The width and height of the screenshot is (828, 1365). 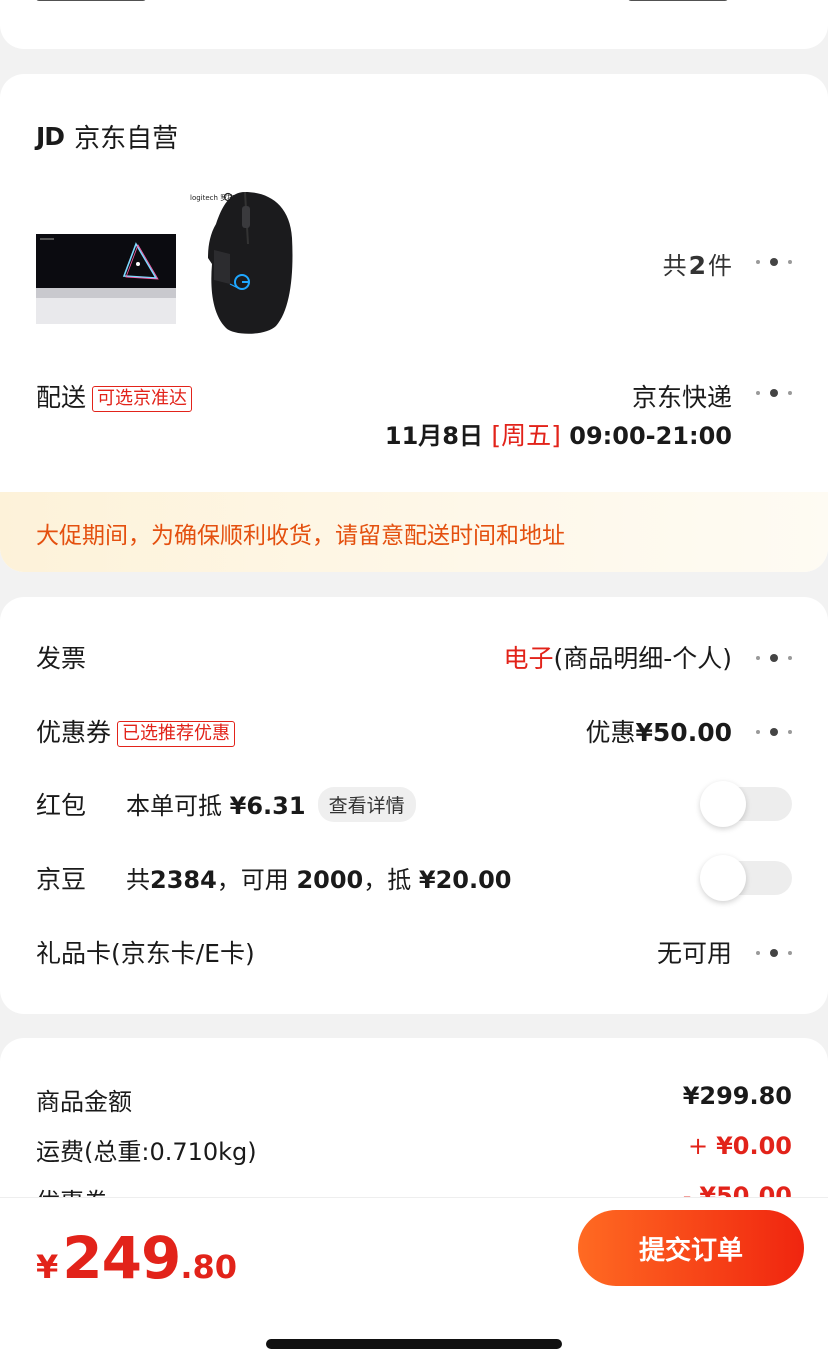 What do you see at coordinates (84, 1102) in the screenshot?
I see `goods-amount-label: 商品金额` at bounding box center [84, 1102].